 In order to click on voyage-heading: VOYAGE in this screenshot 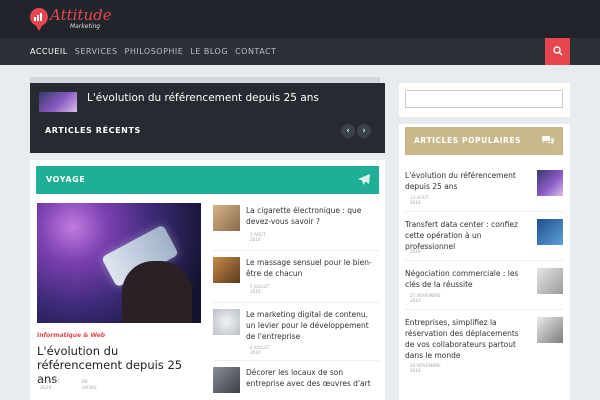, I will do `click(65, 179)`.